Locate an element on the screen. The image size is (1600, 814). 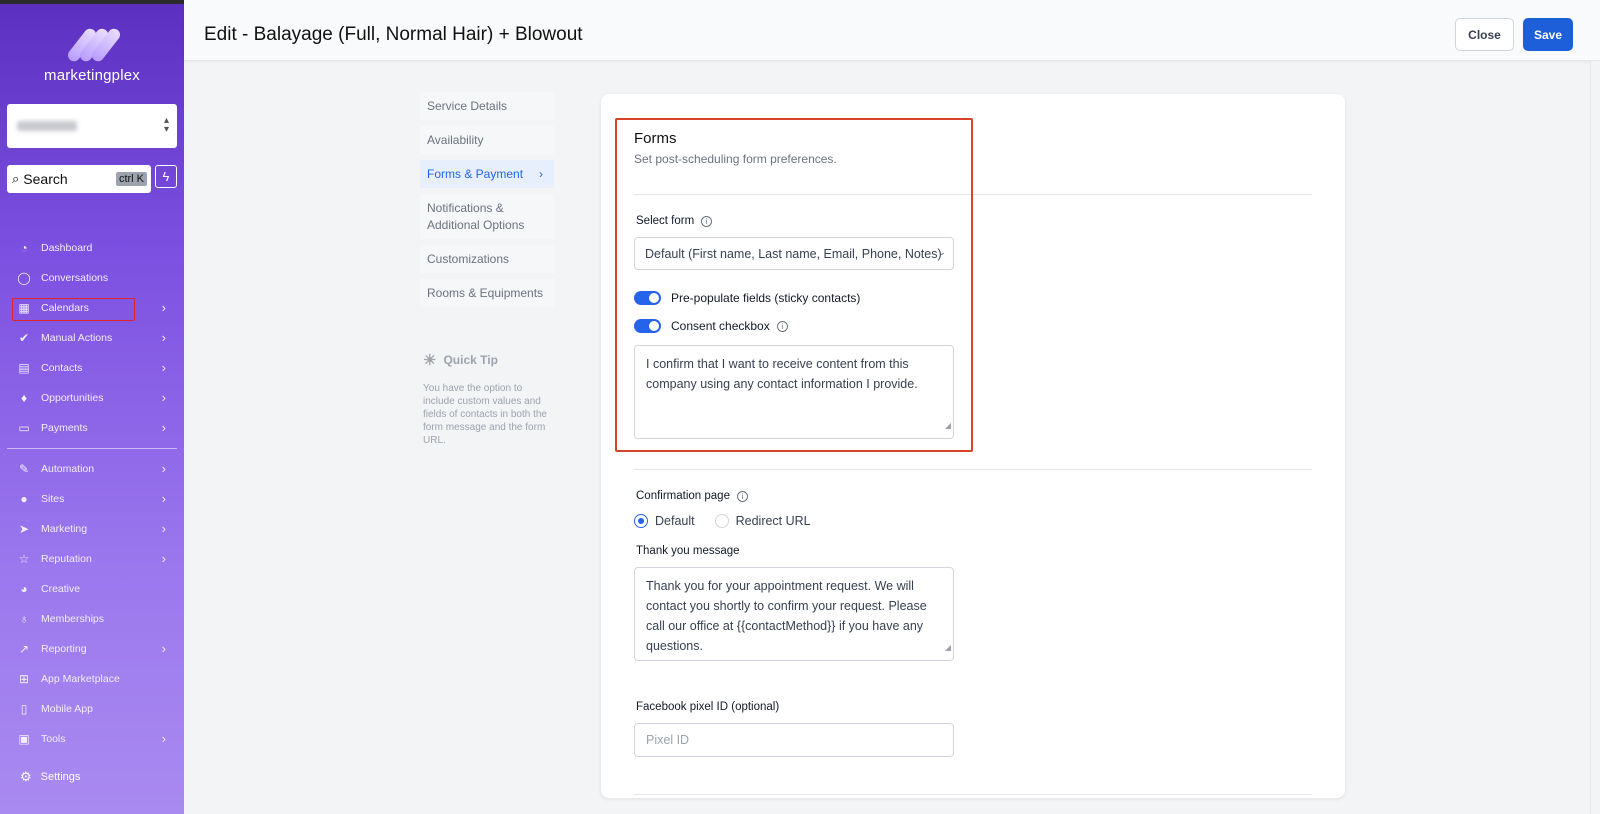
subnav-notifications: Notifications & Additional Options is located at coordinates (487, 216).